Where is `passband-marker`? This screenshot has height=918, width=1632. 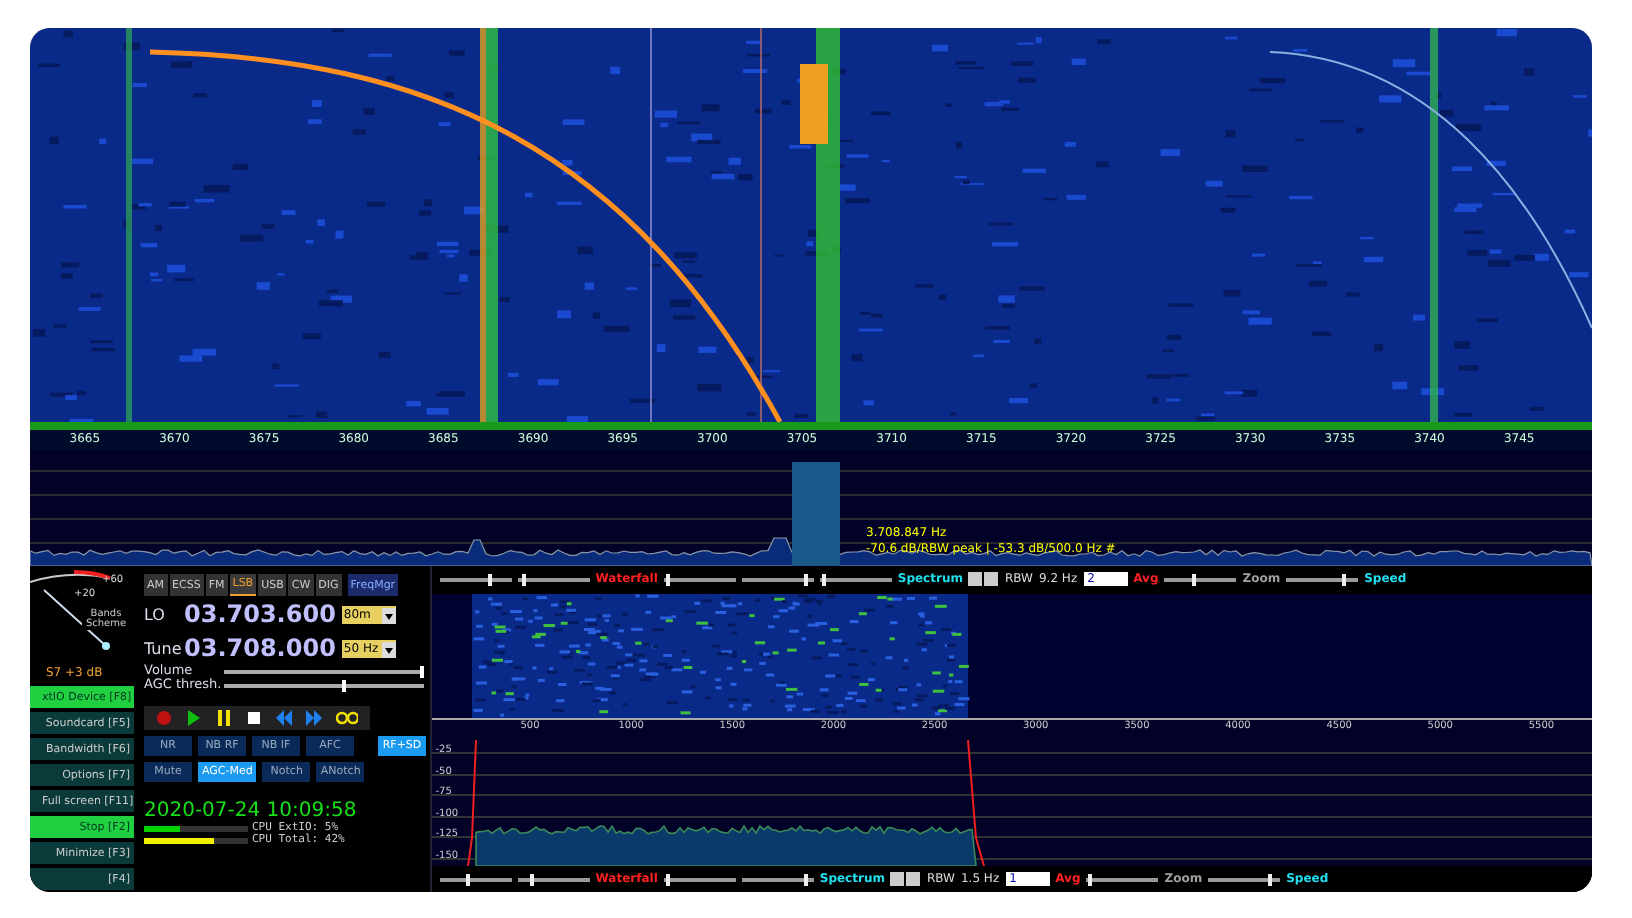
passband-marker is located at coordinates (816, 514).